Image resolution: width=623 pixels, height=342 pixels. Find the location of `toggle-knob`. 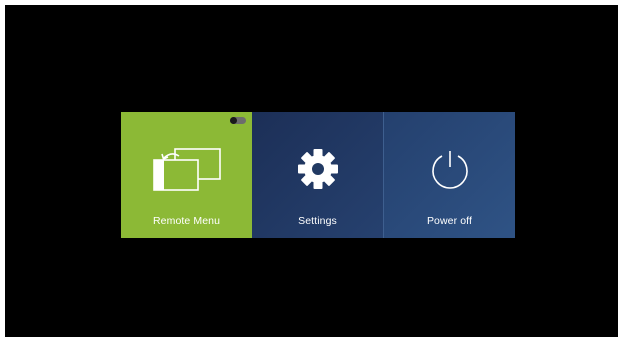

toggle-knob is located at coordinates (233, 120).